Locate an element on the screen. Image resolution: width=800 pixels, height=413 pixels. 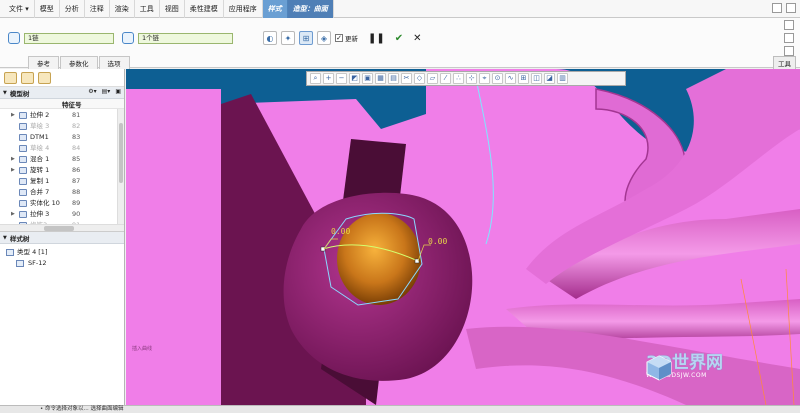
axis-display-icon: ⁄ is located at coordinates (445, 78).